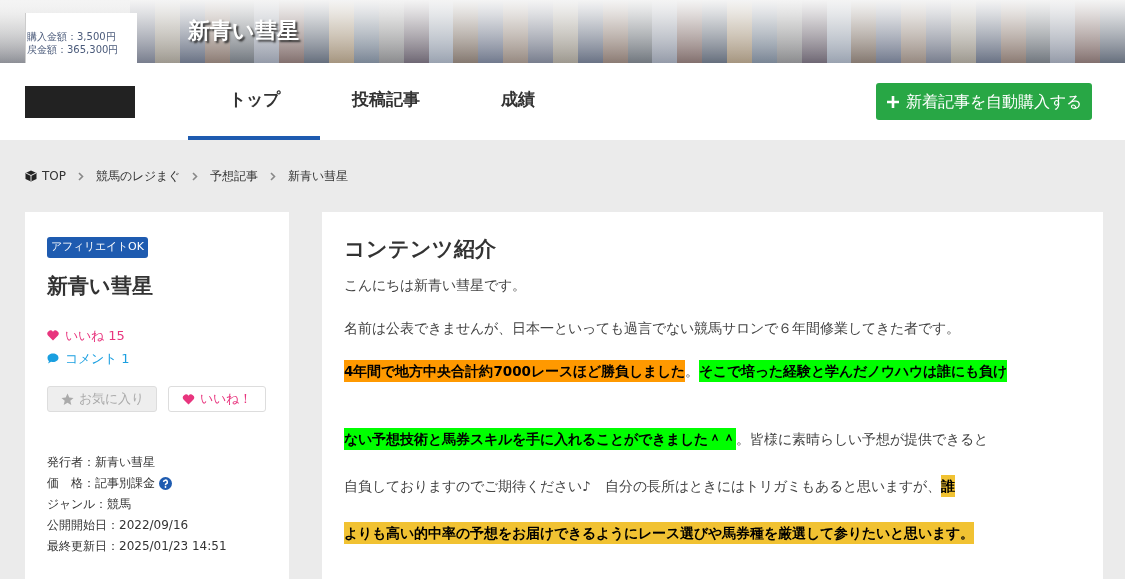 This screenshot has height=579, width=1125. I want to click on info-text: ジャンル：競馬, so click(89, 504).